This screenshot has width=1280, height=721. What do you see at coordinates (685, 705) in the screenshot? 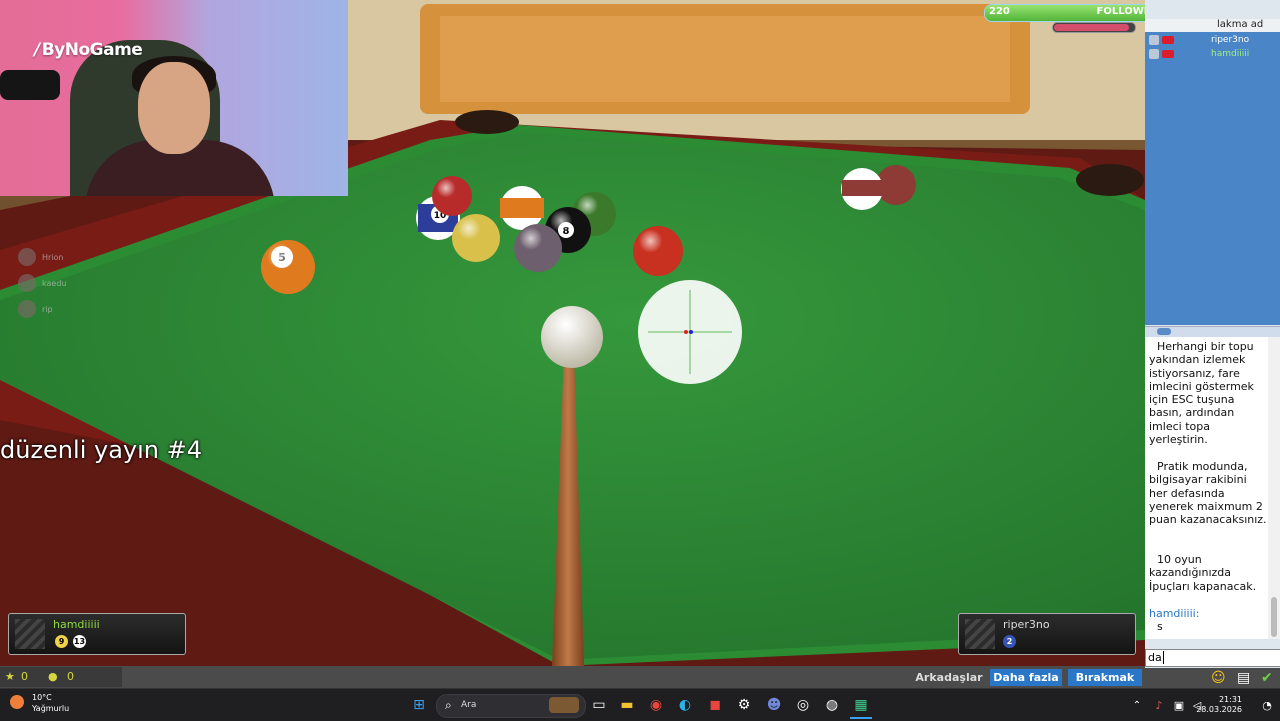
I see `edge-icon: ◐` at bounding box center [685, 705].